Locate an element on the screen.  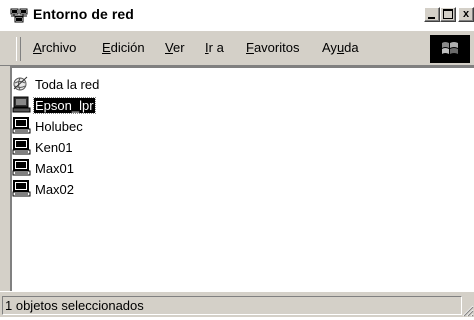
list-item-label: Toda la red is located at coordinates (67, 84).